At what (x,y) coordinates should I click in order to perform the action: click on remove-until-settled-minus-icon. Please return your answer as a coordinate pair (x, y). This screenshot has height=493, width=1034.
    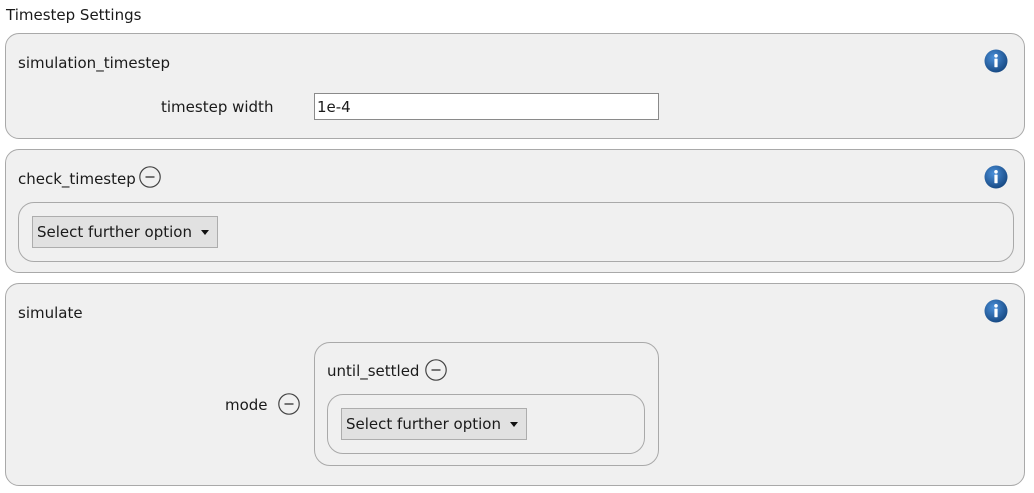
    Looking at the image, I should click on (436, 370).